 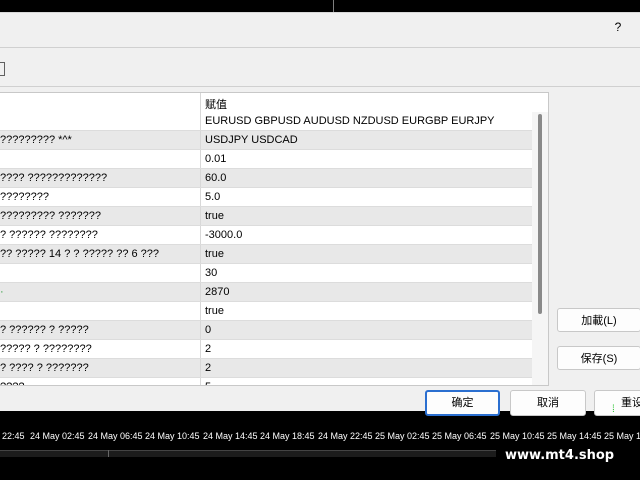 I want to click on table-row: · 2870, so click(x=266, y=292).